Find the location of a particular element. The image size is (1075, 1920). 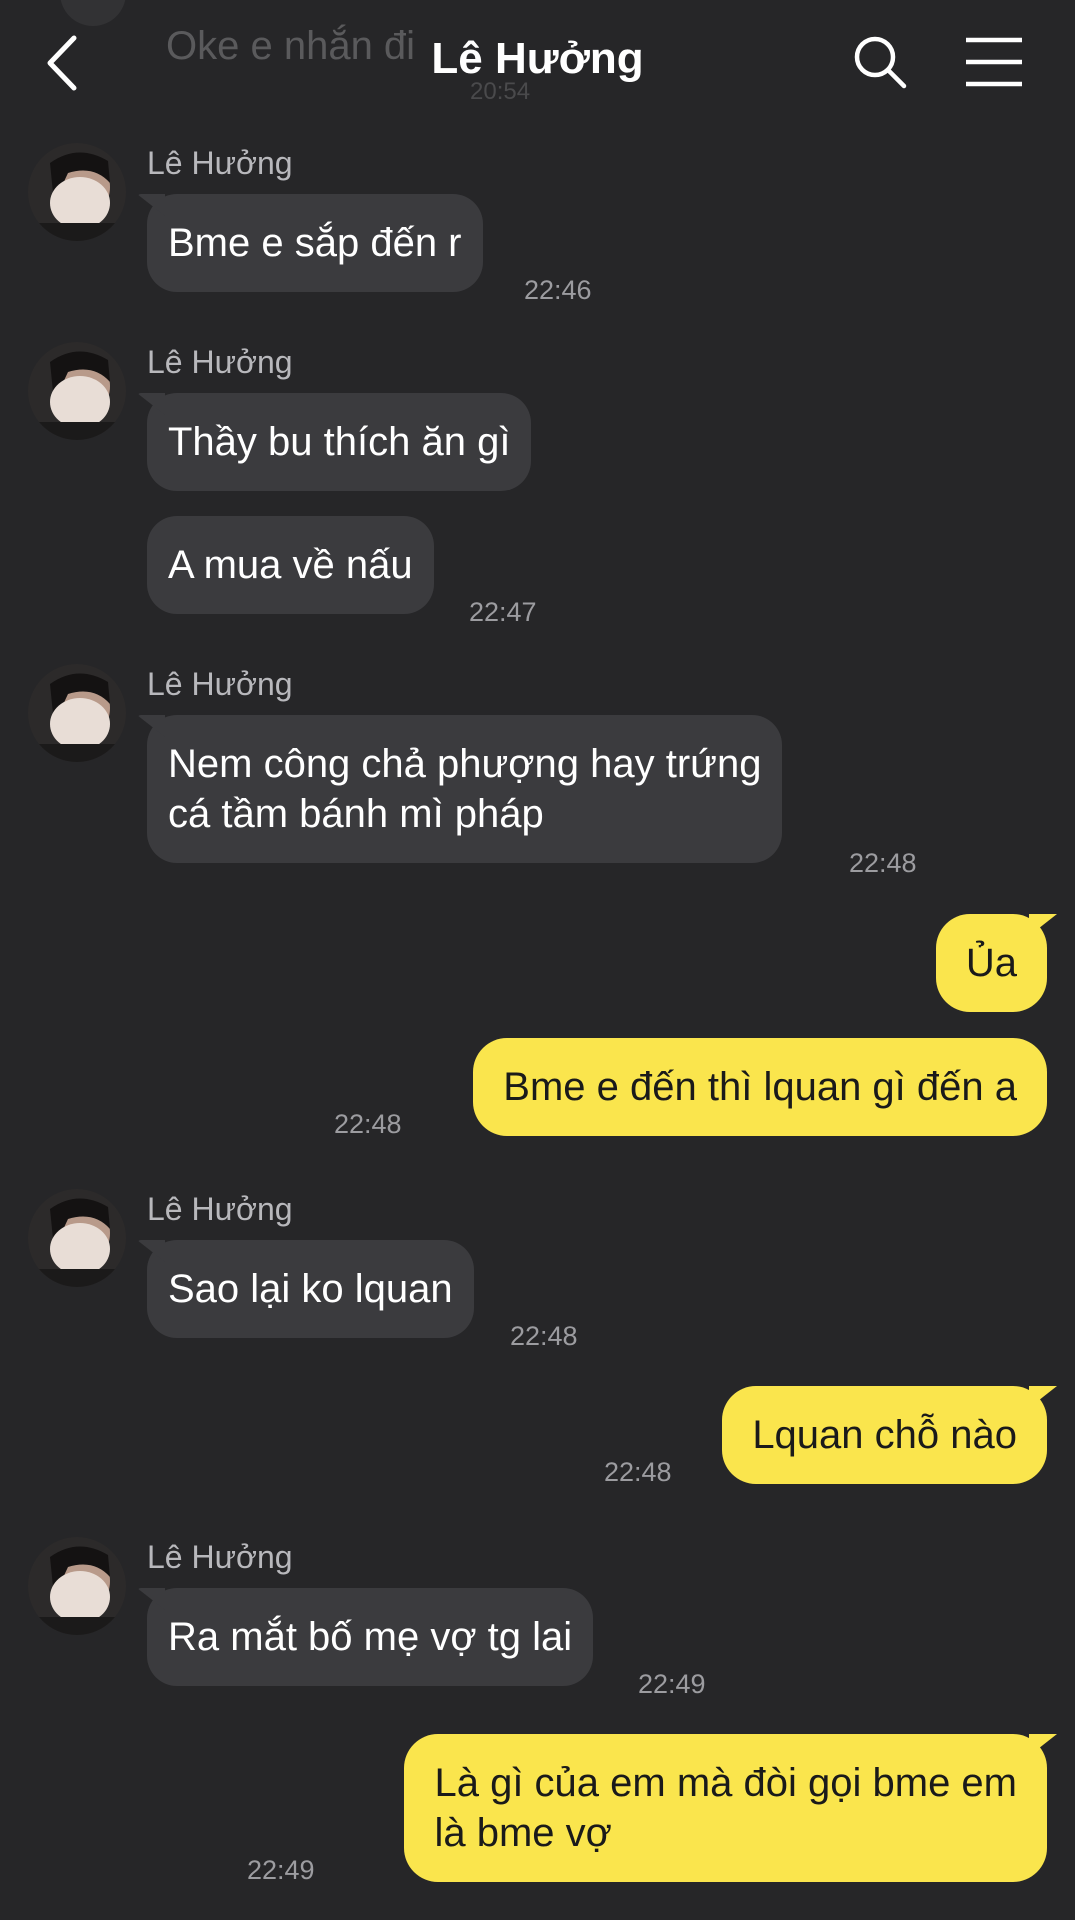

message-text: Bme e đến thì lquan gì đến a is located at coordinates (760, 1087).